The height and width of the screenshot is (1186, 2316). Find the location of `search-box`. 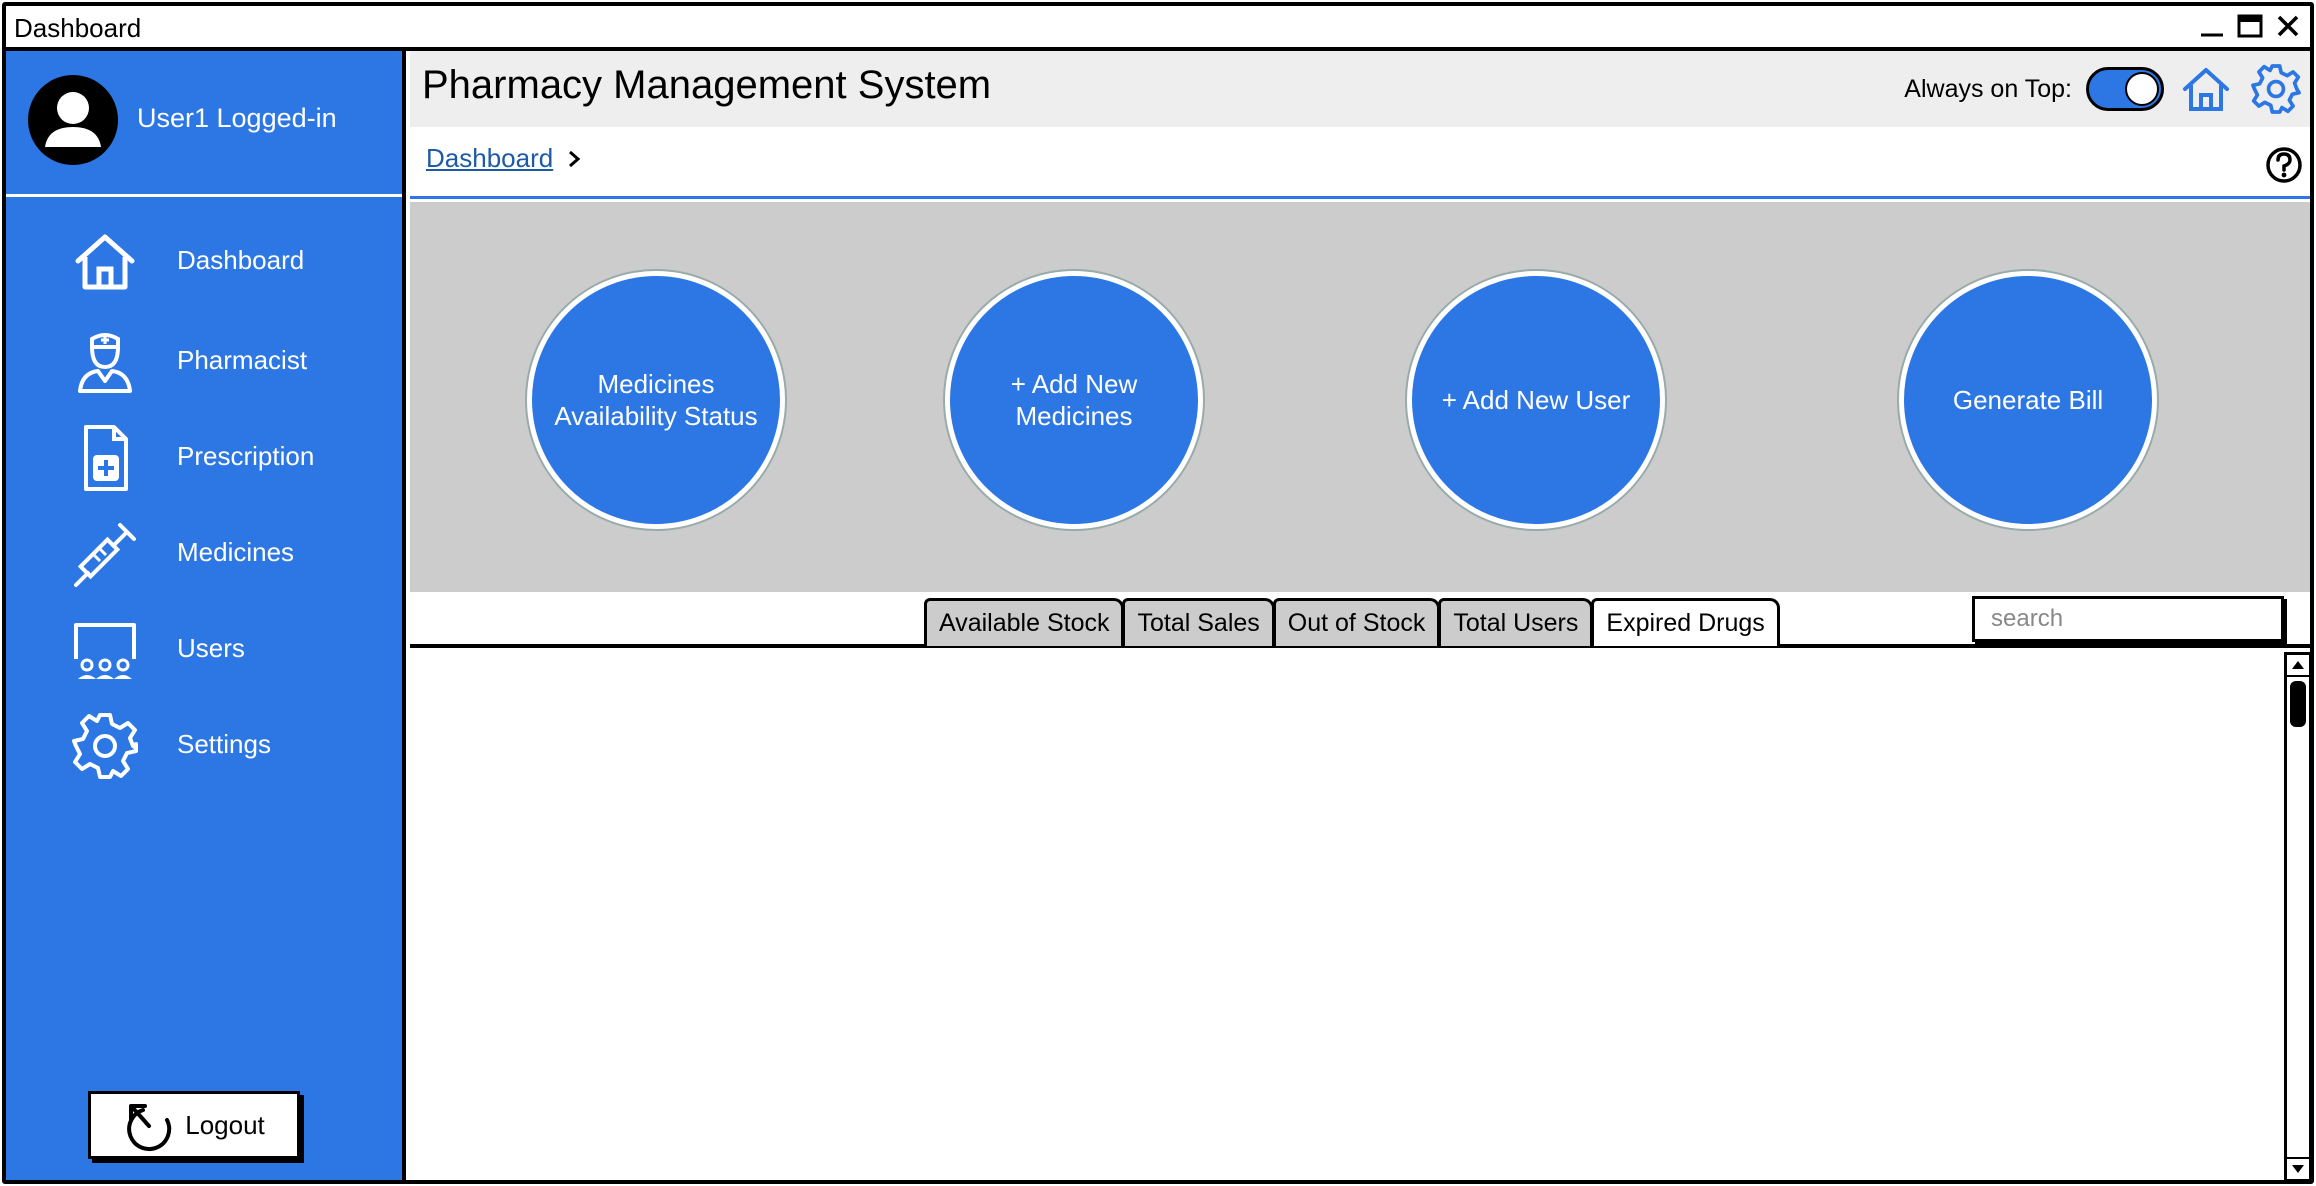

search-box is located at coordinates (2136, 619).